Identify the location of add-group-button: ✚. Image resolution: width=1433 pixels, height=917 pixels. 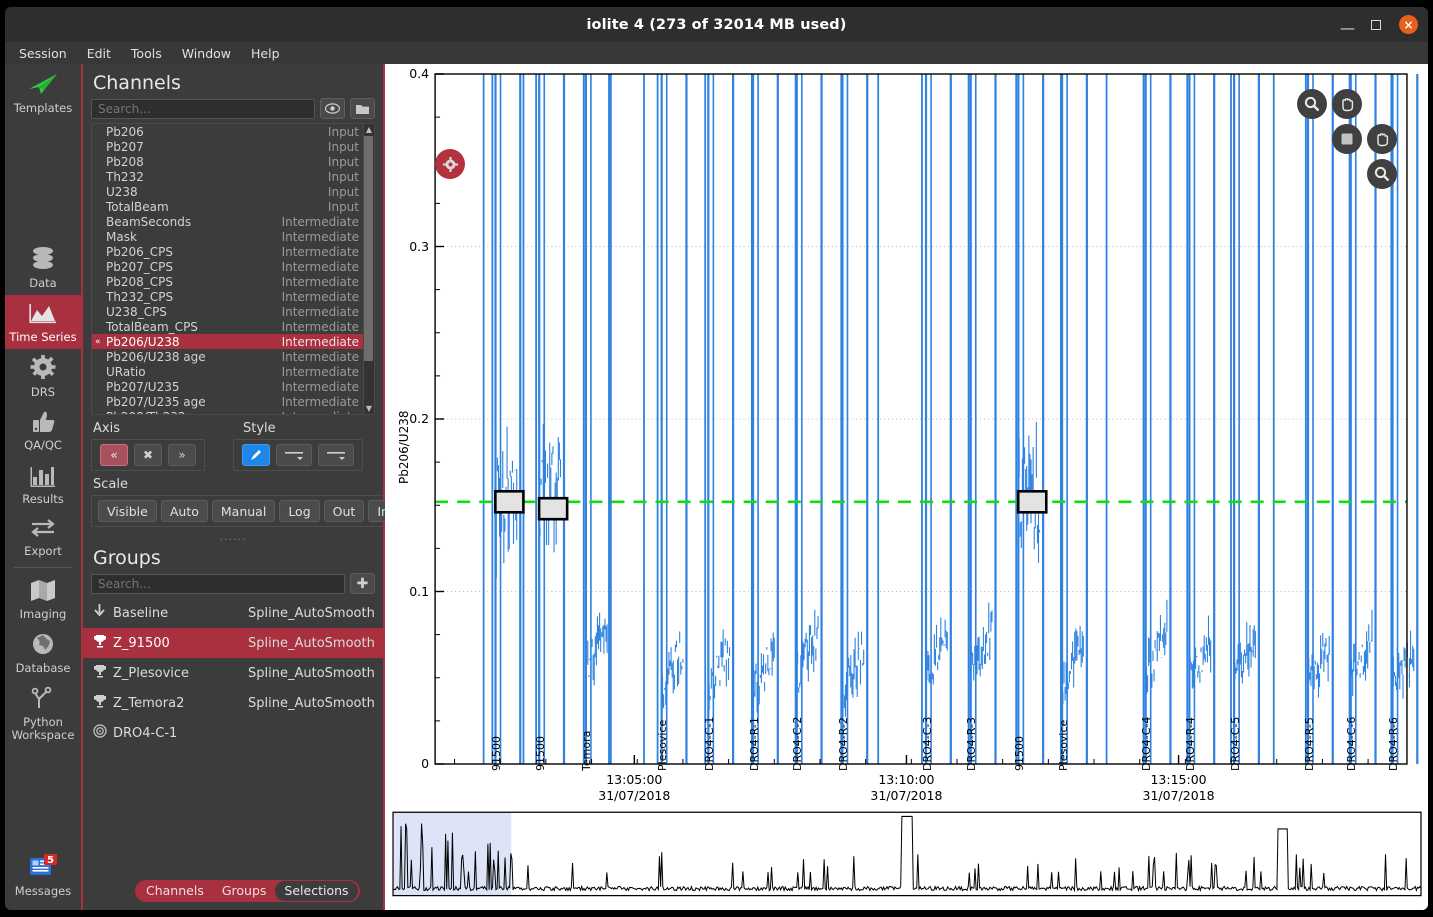
(362, 583).